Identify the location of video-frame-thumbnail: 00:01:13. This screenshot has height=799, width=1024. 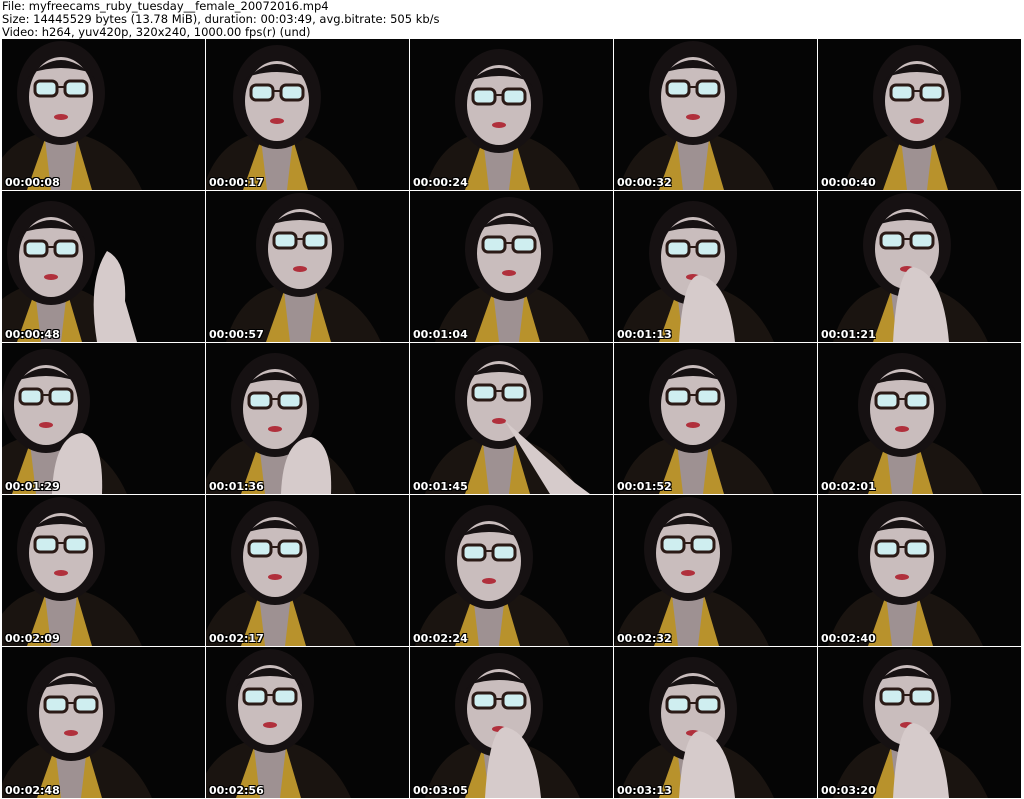
(715, 266).